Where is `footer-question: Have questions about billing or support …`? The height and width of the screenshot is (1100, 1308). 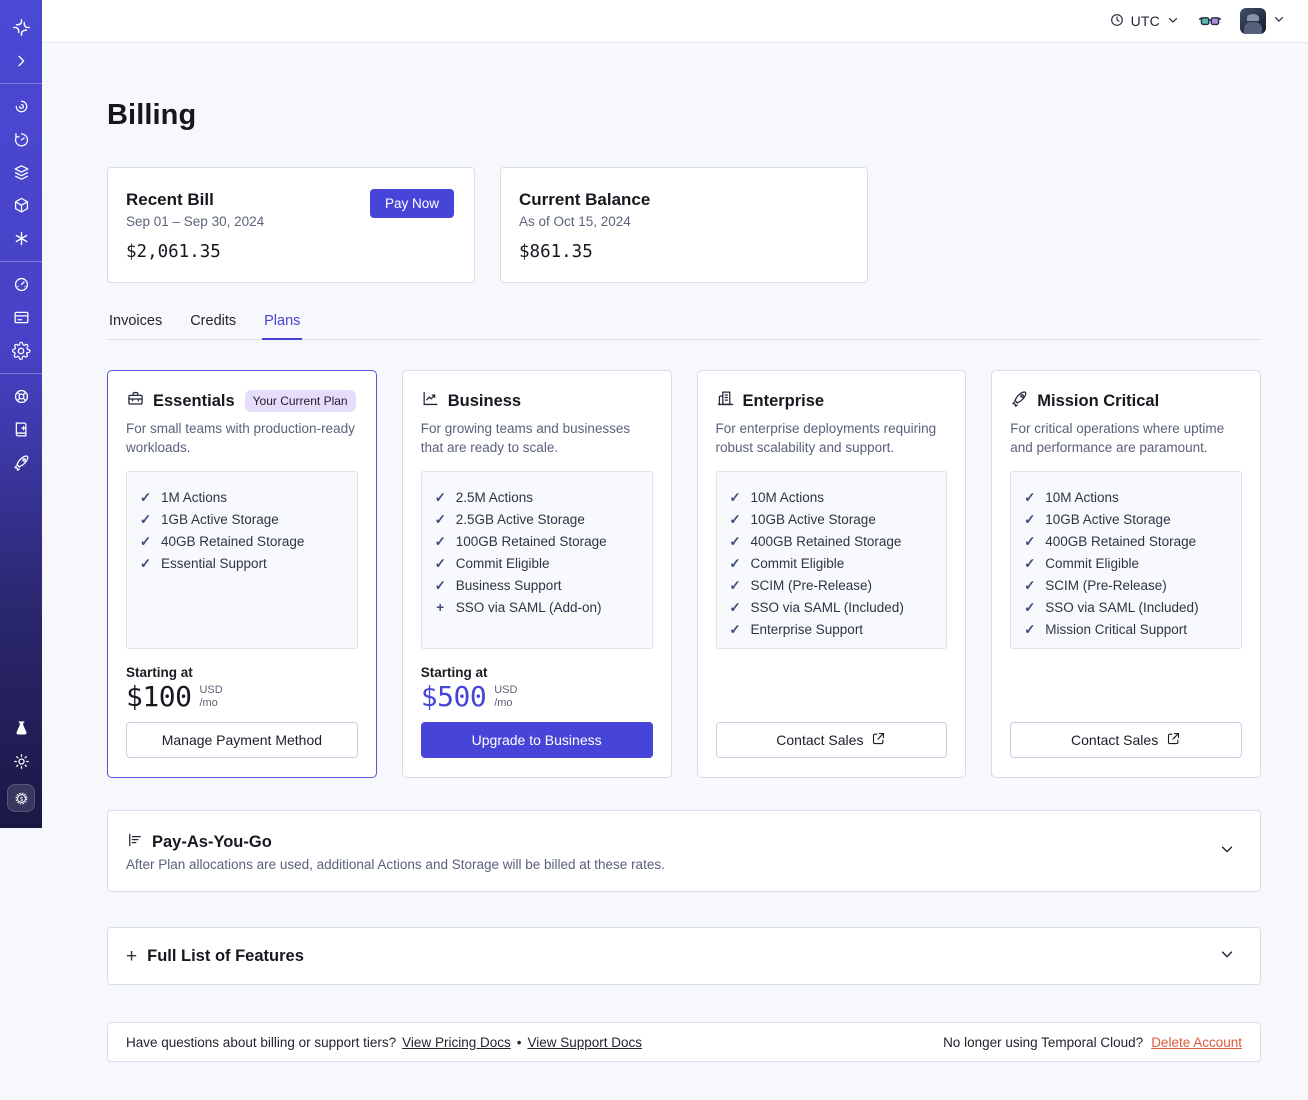 footer-question: Have questions about billing or support … is located at coordinates (261, 1042).